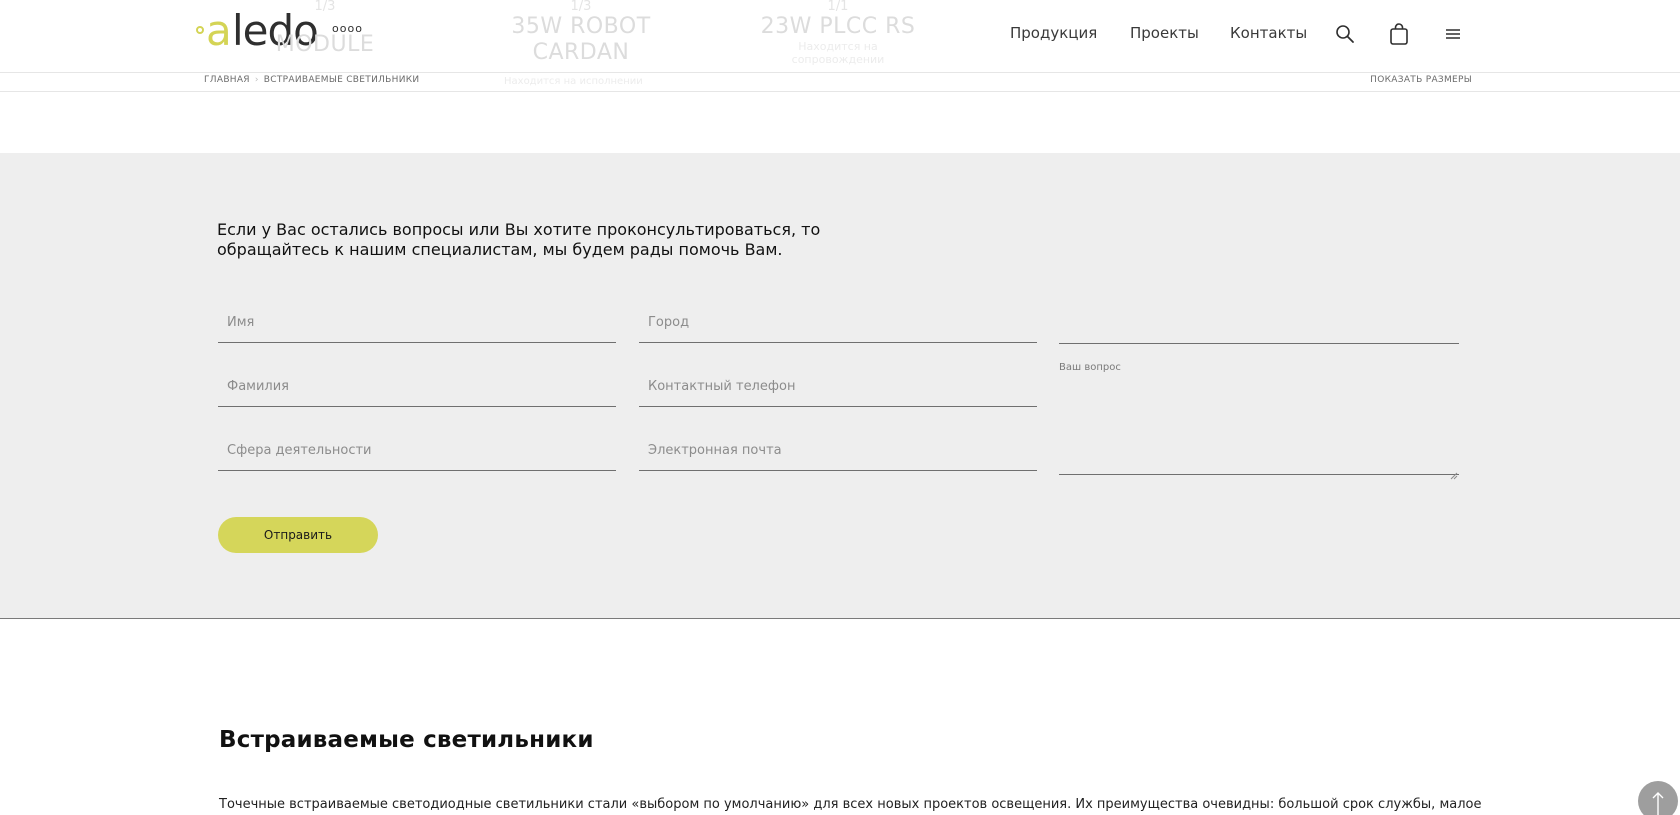 This screenshot has width=1680, height=815. I want to click on ghost-product-1: 1/3 MODULE, so click(325, 29).